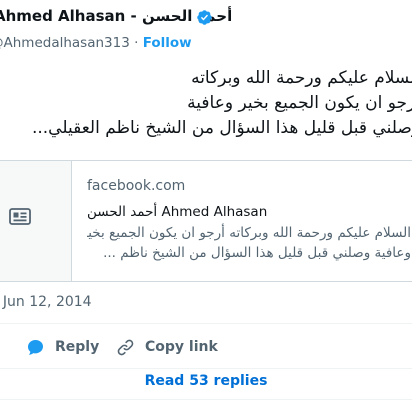 Image resolution: width=412 pixels, height=412 pixels. What do you see at coordinates (125, 347) in the screenshot?
I see `link-icon` at bounding box center [125, 347].